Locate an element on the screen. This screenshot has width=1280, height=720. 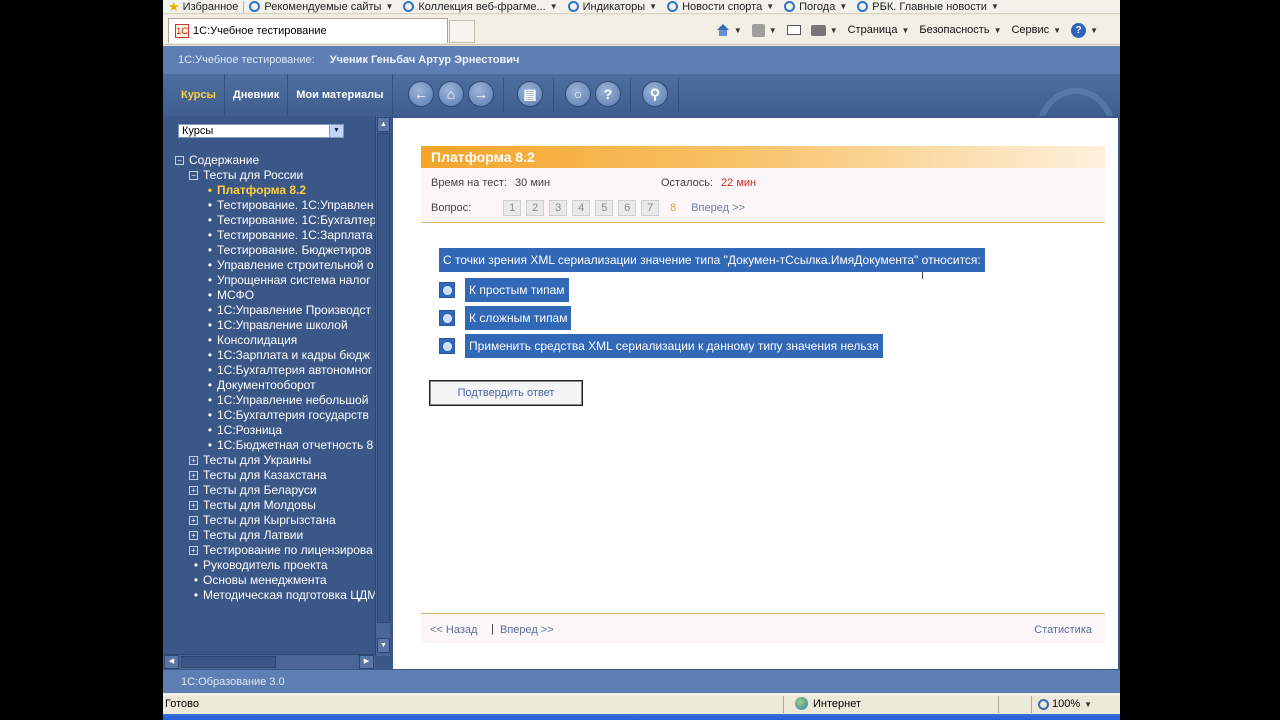
print-button: ▼ is located at coordinates (824, 30).